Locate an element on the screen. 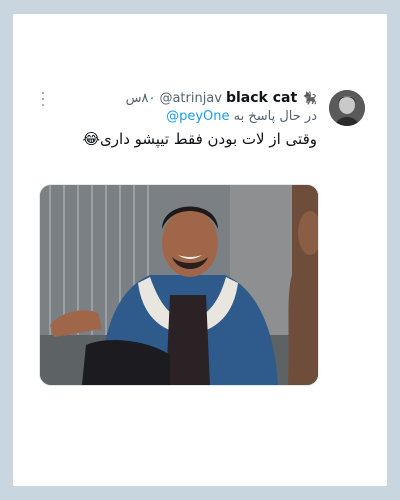  avatar is located at coordinates (347, 108).